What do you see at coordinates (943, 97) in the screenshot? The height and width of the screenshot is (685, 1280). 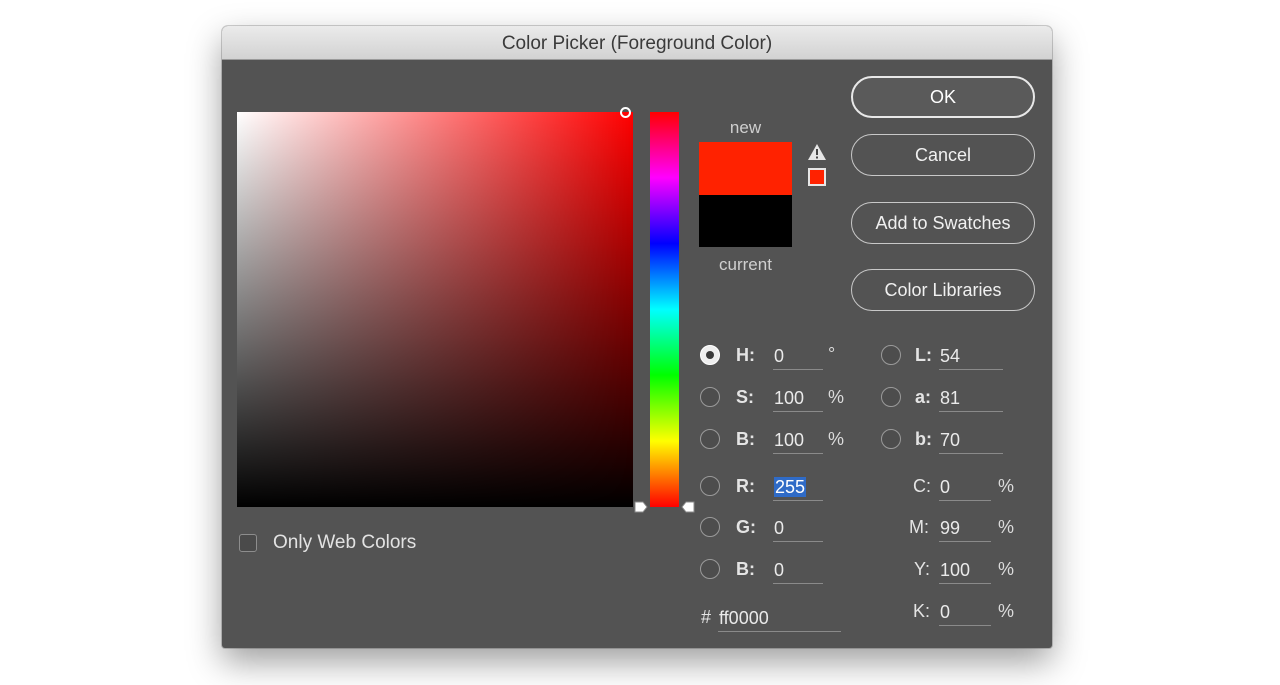 I see `ok-button: OK` at bounding box center [943, 97].